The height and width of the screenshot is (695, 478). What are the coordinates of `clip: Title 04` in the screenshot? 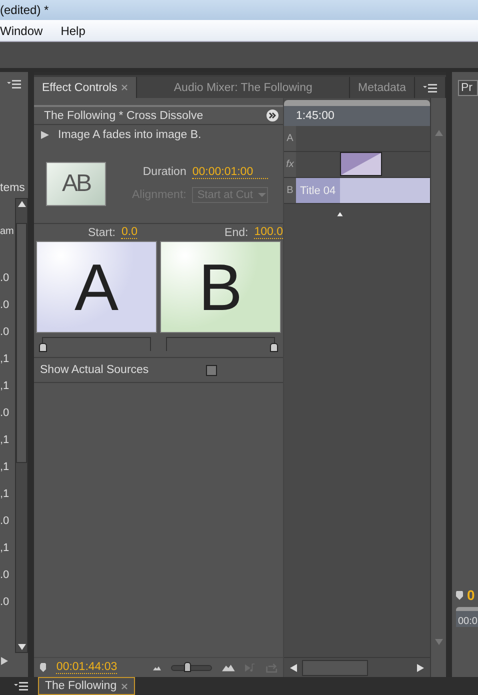 It's located at (318, 190).